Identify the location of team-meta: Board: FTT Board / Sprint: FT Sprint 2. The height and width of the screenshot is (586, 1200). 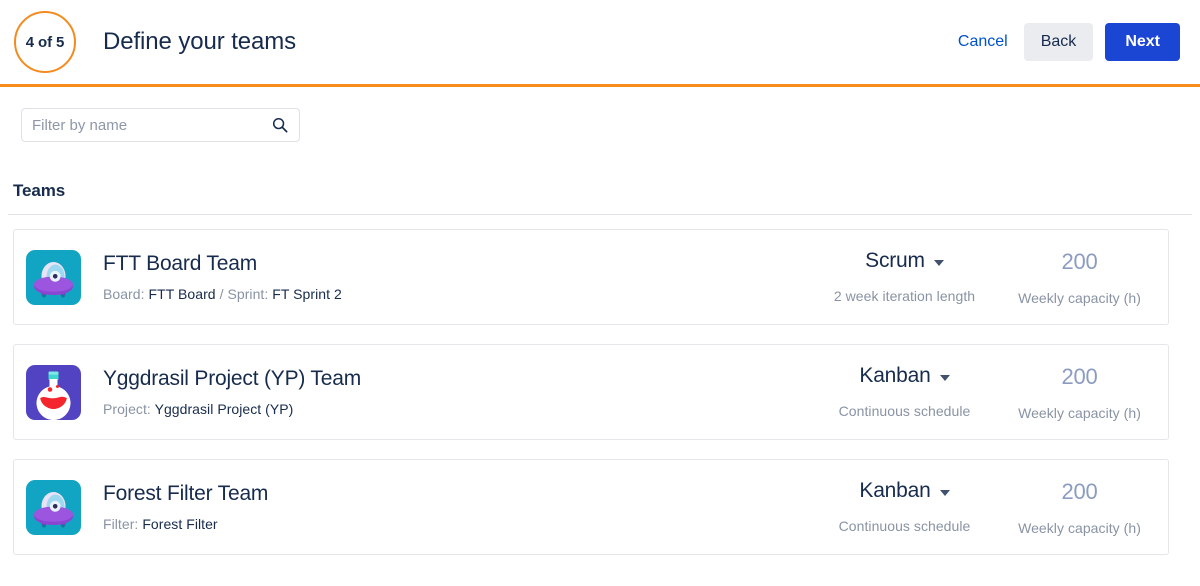
(457, 294).